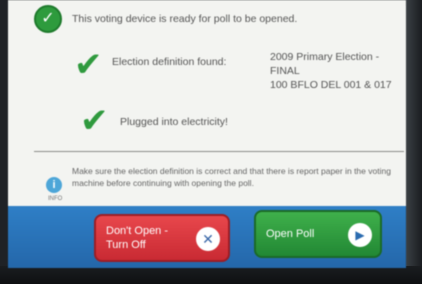 This screenshot has height=284, width=422. What do you see at coordinates (219, 151) in the screenshot?
I see `divider` at bounding box center [219, 151].